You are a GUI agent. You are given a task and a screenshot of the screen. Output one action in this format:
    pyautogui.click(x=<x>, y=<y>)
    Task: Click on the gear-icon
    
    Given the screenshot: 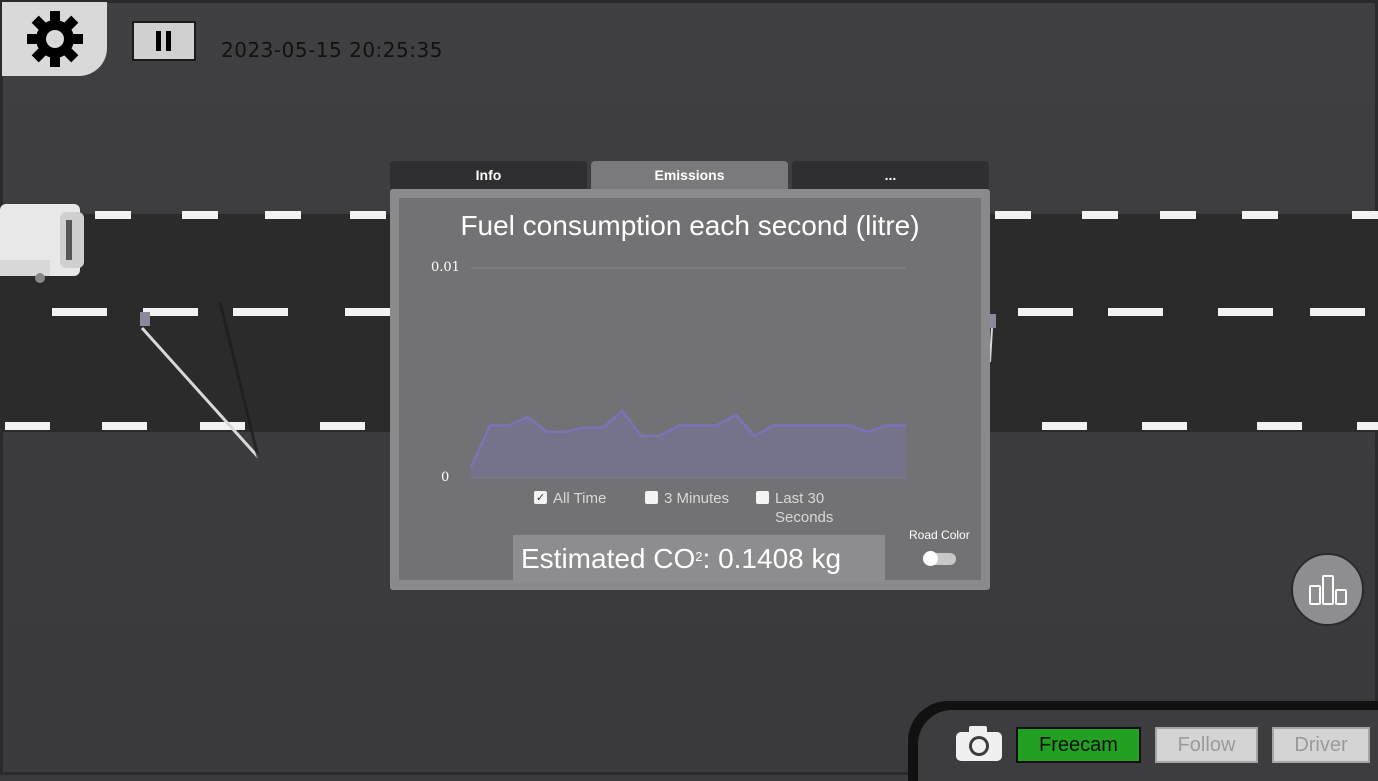 What is the action you would take?
    pyautogui.click(x=54, y=39)
    